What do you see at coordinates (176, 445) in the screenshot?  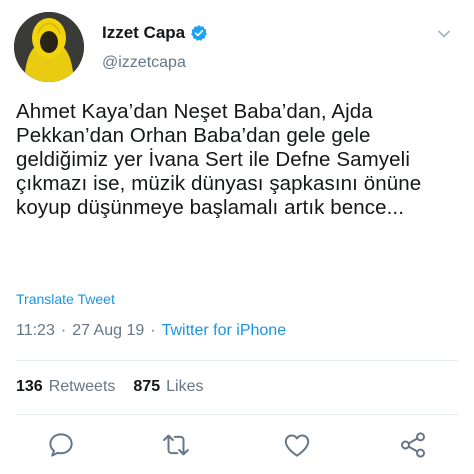 I see `retweet-icon` at bounding box center [176, 445].